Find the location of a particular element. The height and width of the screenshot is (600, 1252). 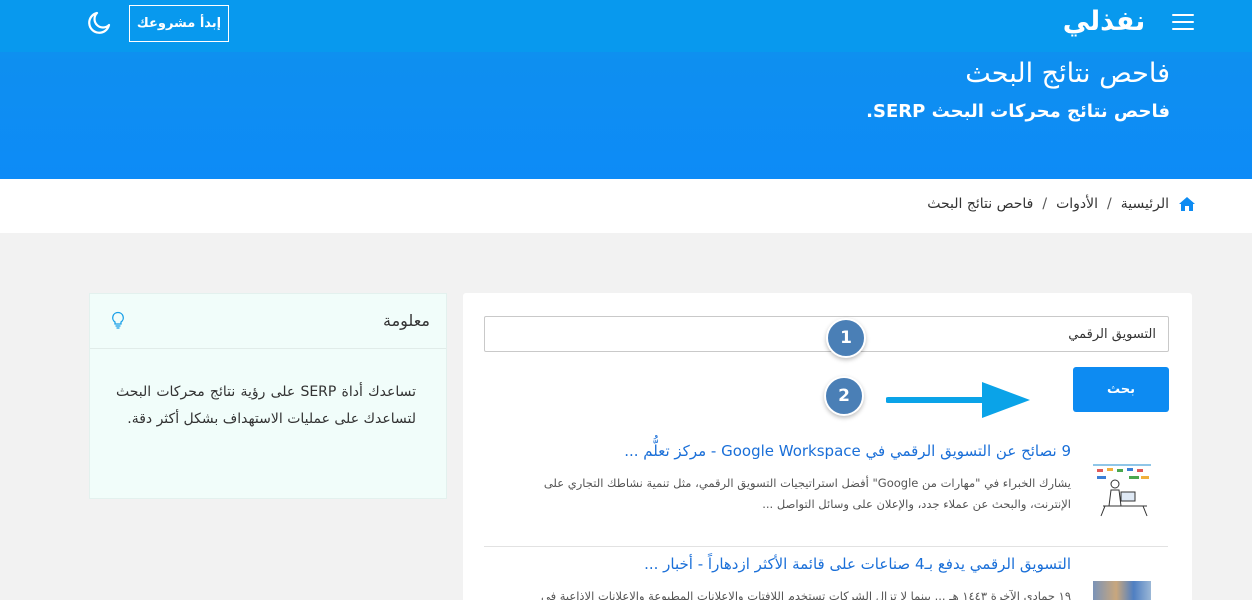

breadcrumb: الرئيسية / الأدوات / فاحص نتائج البحث is located at coordinates (1061, 204).